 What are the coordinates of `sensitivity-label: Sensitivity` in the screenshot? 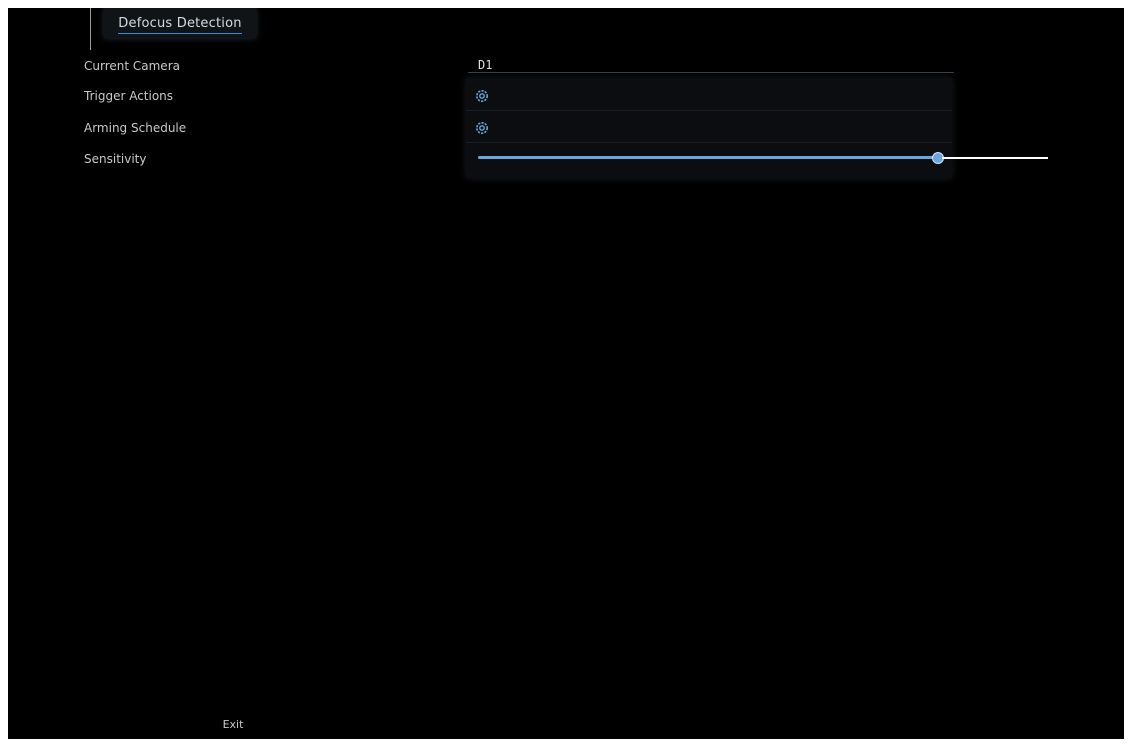 It's located at (115, 159).